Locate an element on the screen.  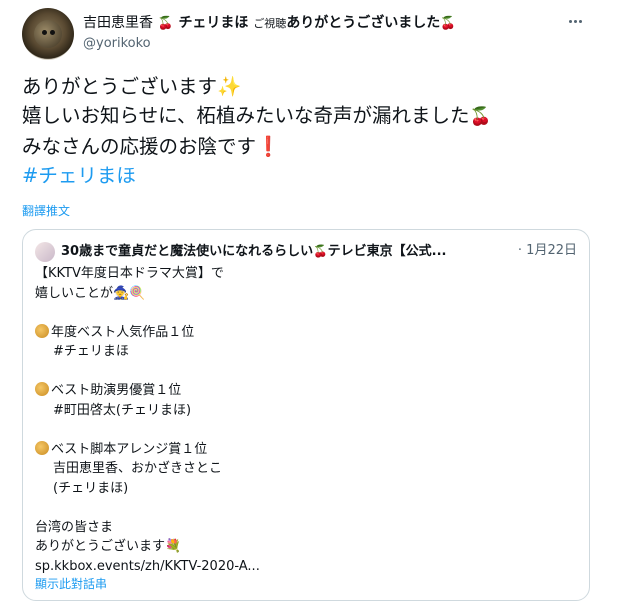
translate-tweet-link: 翻譯推文 is located at coordinates (46, 210).